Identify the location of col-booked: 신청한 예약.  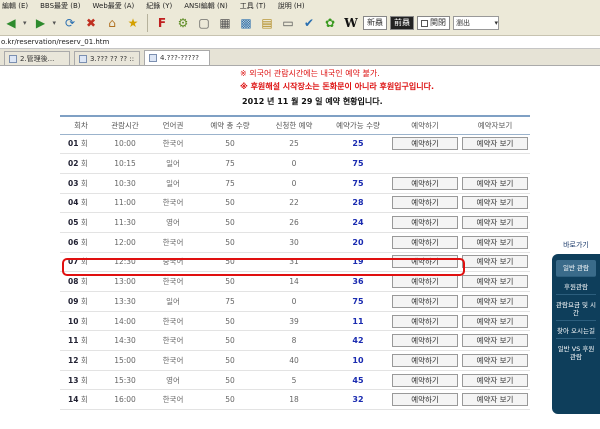
(294, 125).